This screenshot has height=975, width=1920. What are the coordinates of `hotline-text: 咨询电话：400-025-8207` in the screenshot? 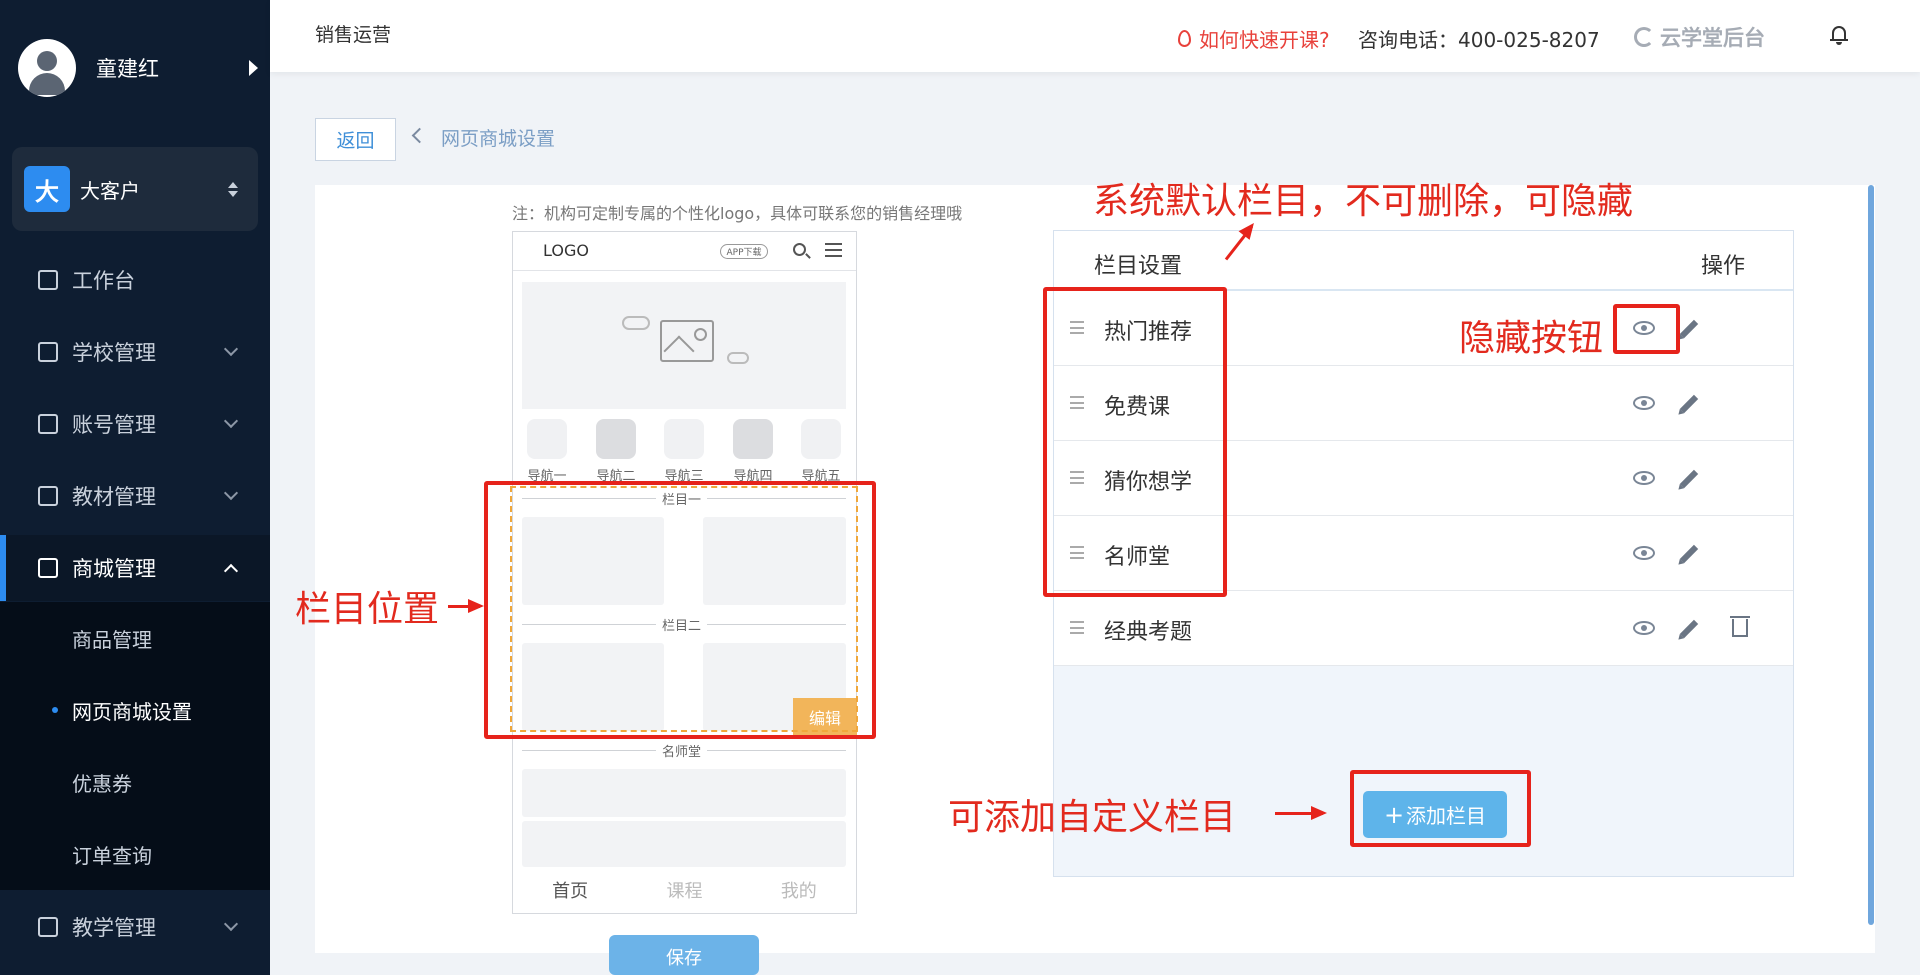 It's located at (1479, 40).